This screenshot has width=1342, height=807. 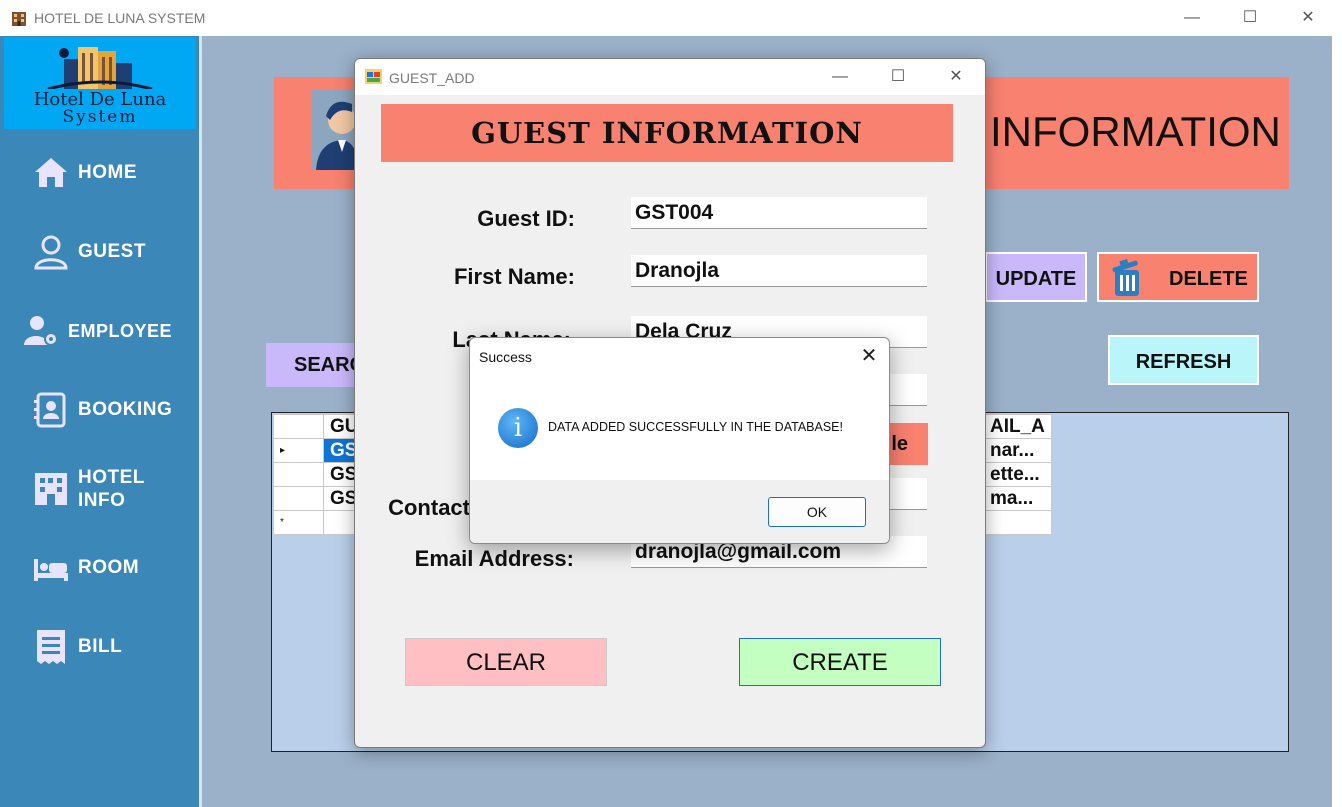 What do you see at coordinates (120, 18) in the screenshot?
I see `window-title: HOTEL DE LUNA SYSTEM` at bounding box center [120, 18].